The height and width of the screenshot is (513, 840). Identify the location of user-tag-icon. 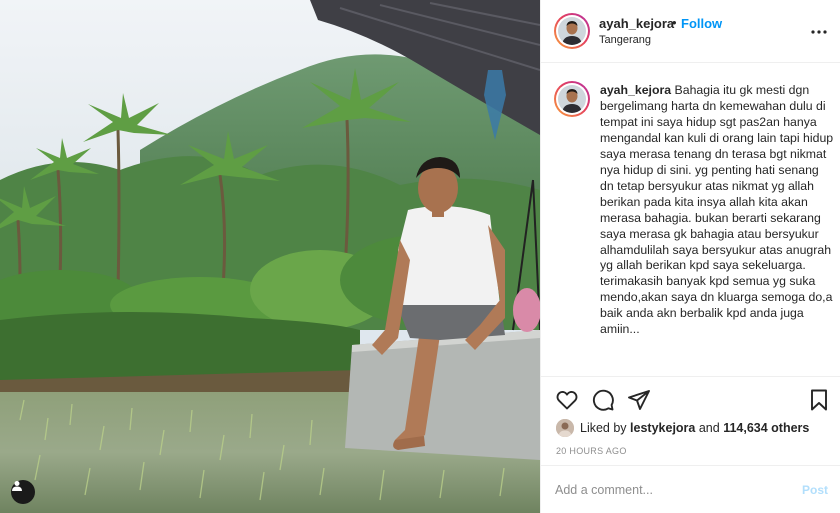
(17, 486).